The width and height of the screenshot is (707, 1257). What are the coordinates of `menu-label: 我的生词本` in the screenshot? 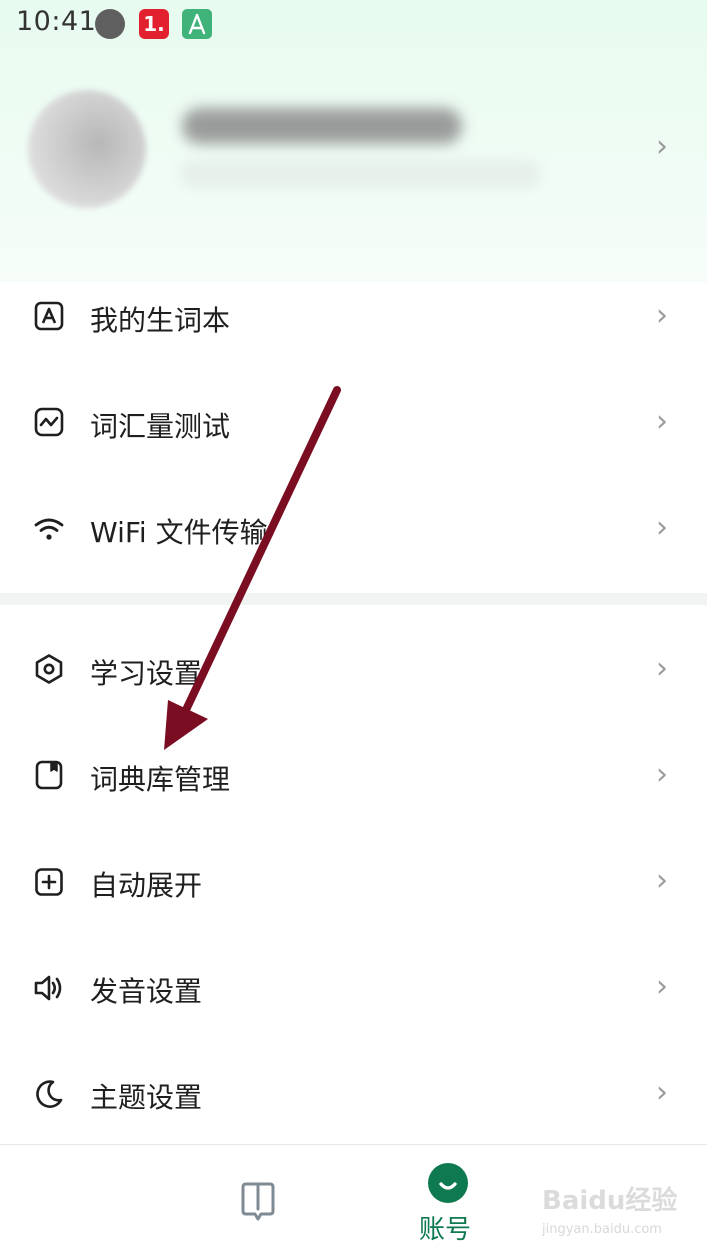 It's located at (160, 320).